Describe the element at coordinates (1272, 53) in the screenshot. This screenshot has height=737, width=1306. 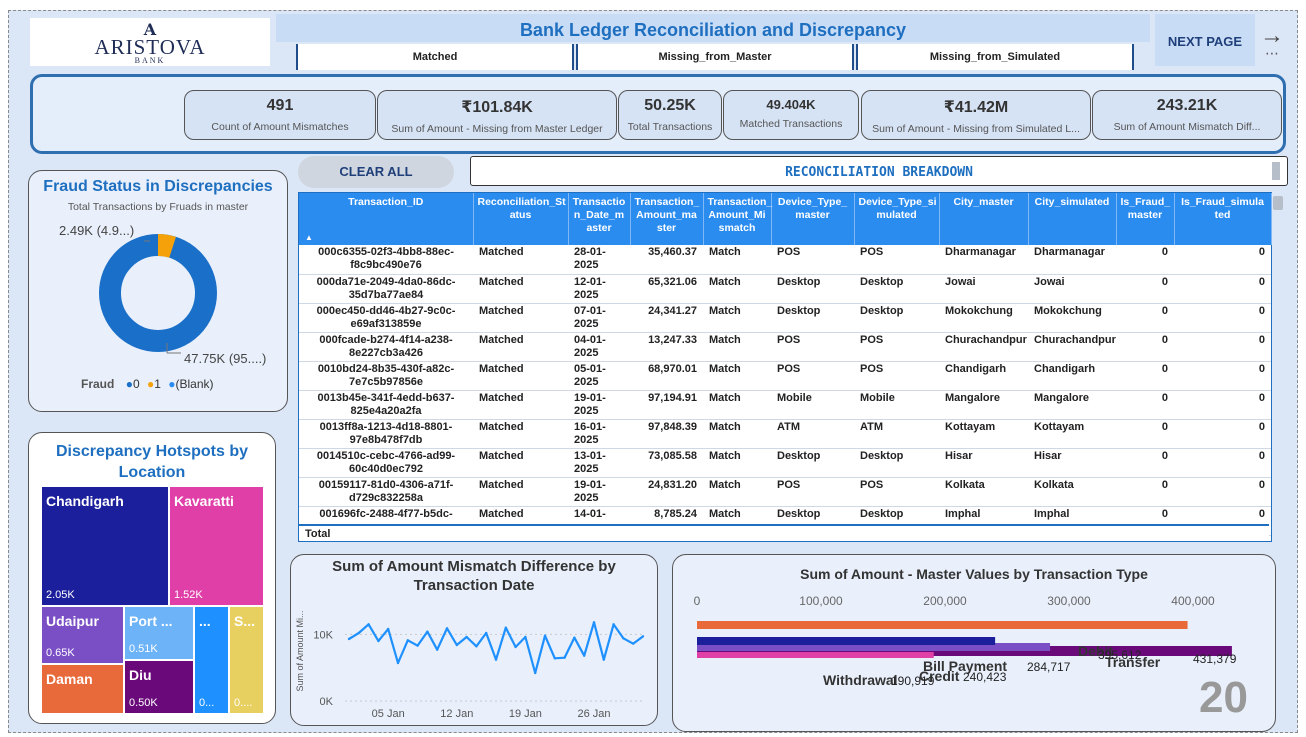
I see `more-options-icon: ⋯` at that location.